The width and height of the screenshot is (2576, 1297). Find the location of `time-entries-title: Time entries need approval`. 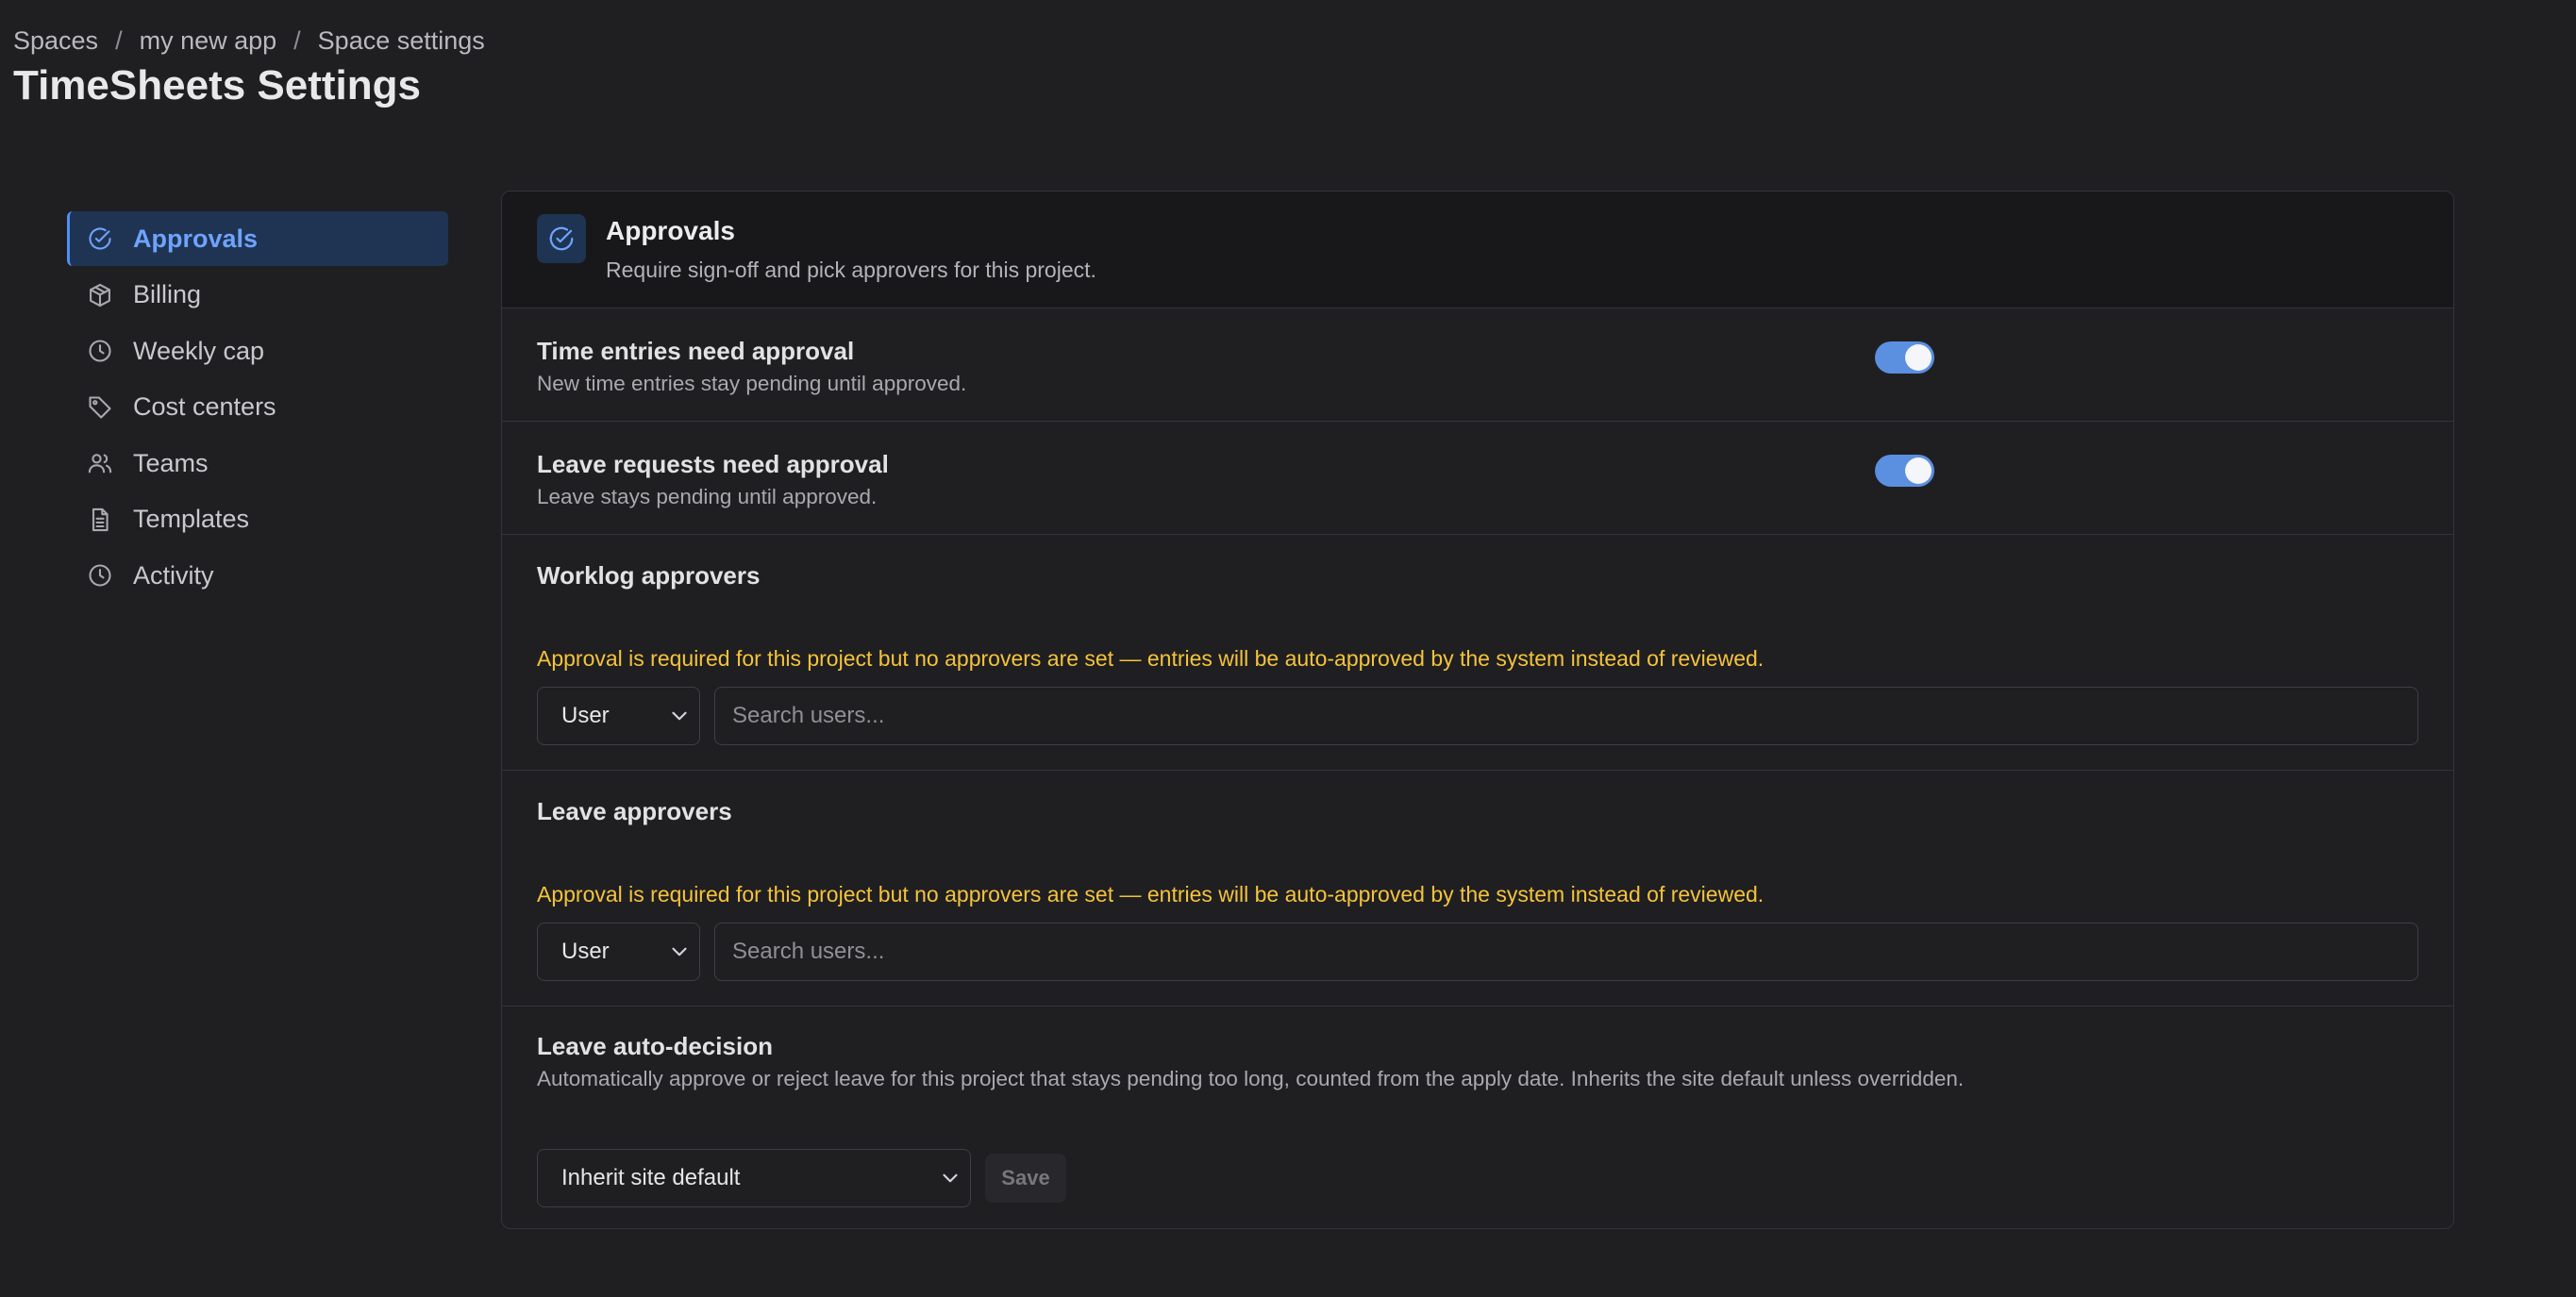

time-entries-title: Time entries need approval is located at coordinates (696, 351).